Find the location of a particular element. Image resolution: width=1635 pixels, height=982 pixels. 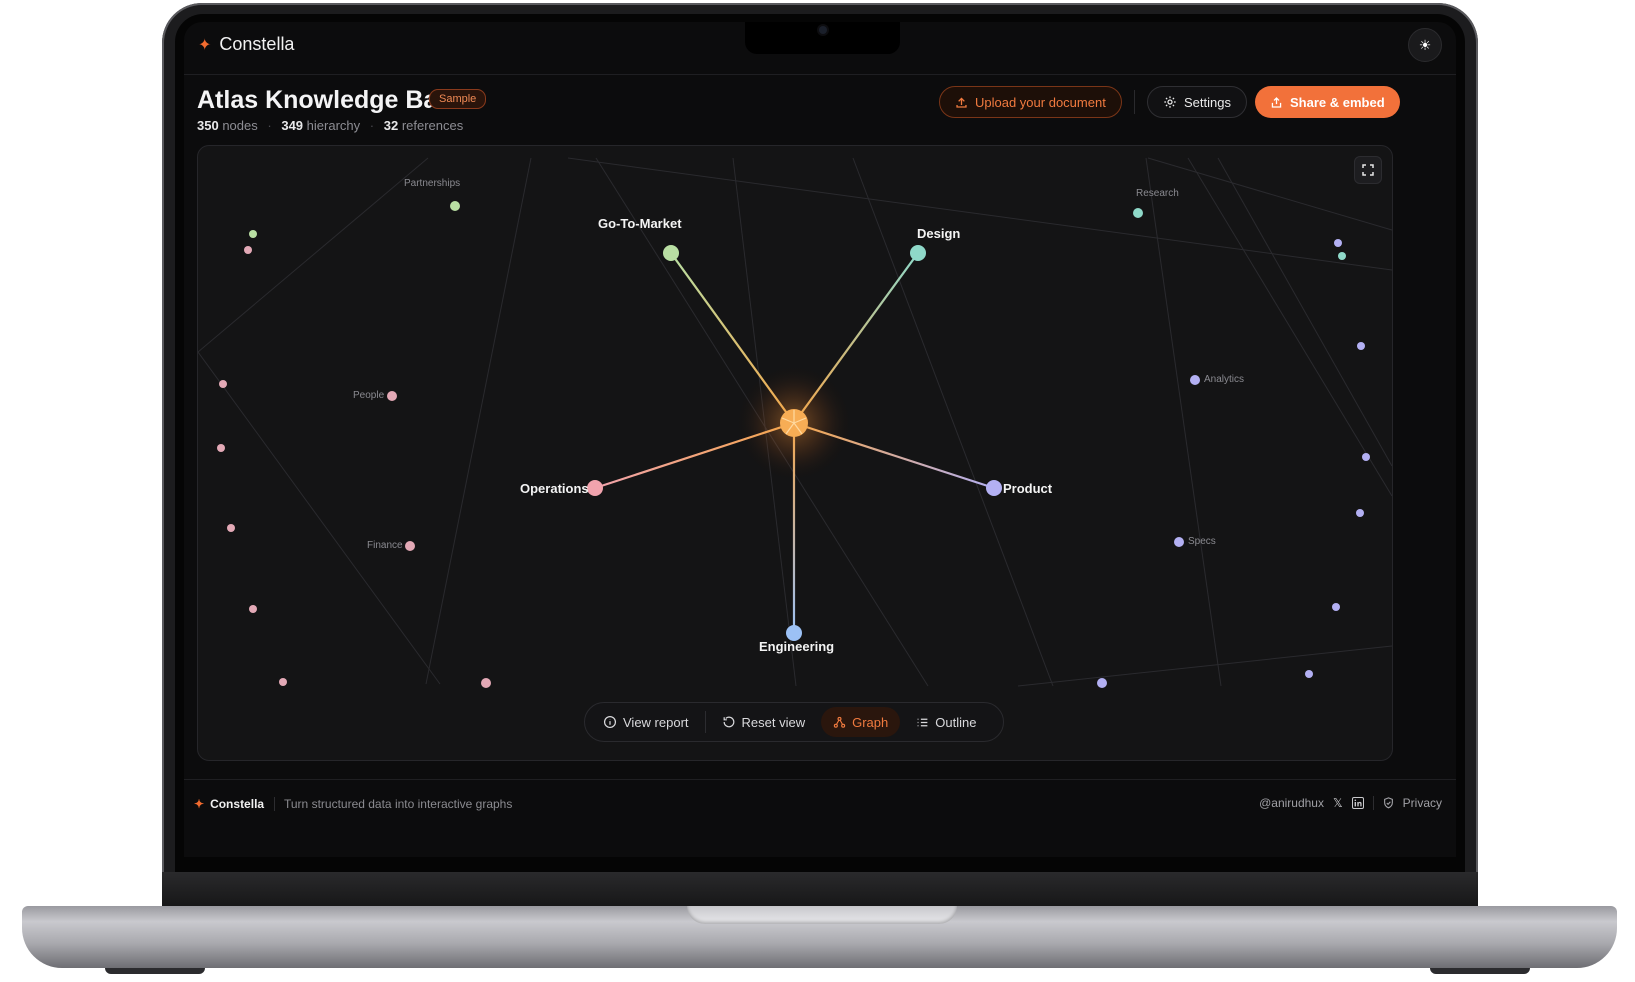

references-count: 32 is located at coordinates (391, 125).